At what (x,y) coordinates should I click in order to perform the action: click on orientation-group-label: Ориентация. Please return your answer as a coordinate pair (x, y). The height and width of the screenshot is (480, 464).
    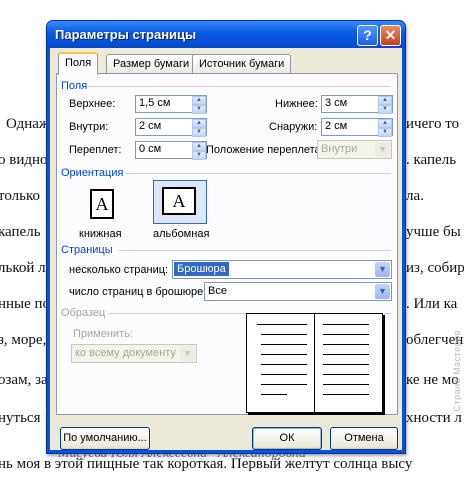
    Looking at the image, I should click on (92, 173).